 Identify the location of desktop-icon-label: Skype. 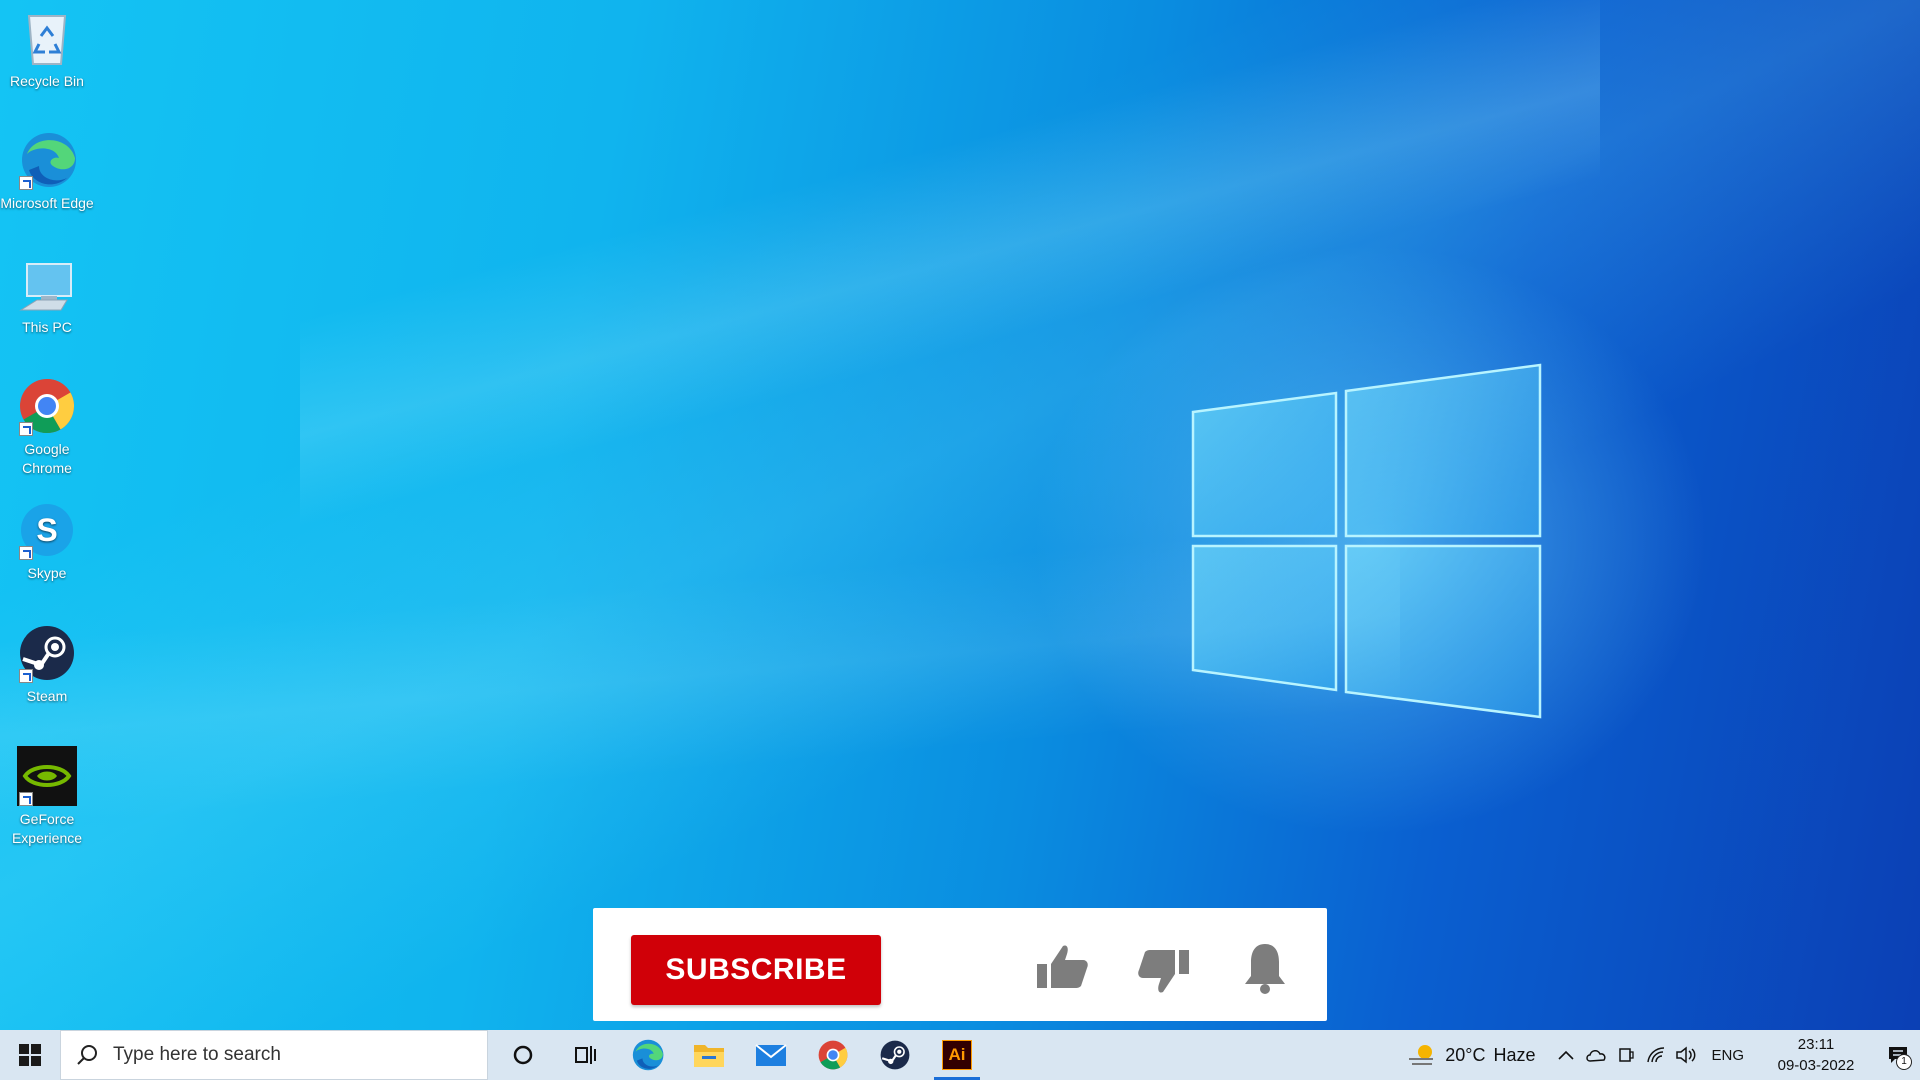
(47, 573).